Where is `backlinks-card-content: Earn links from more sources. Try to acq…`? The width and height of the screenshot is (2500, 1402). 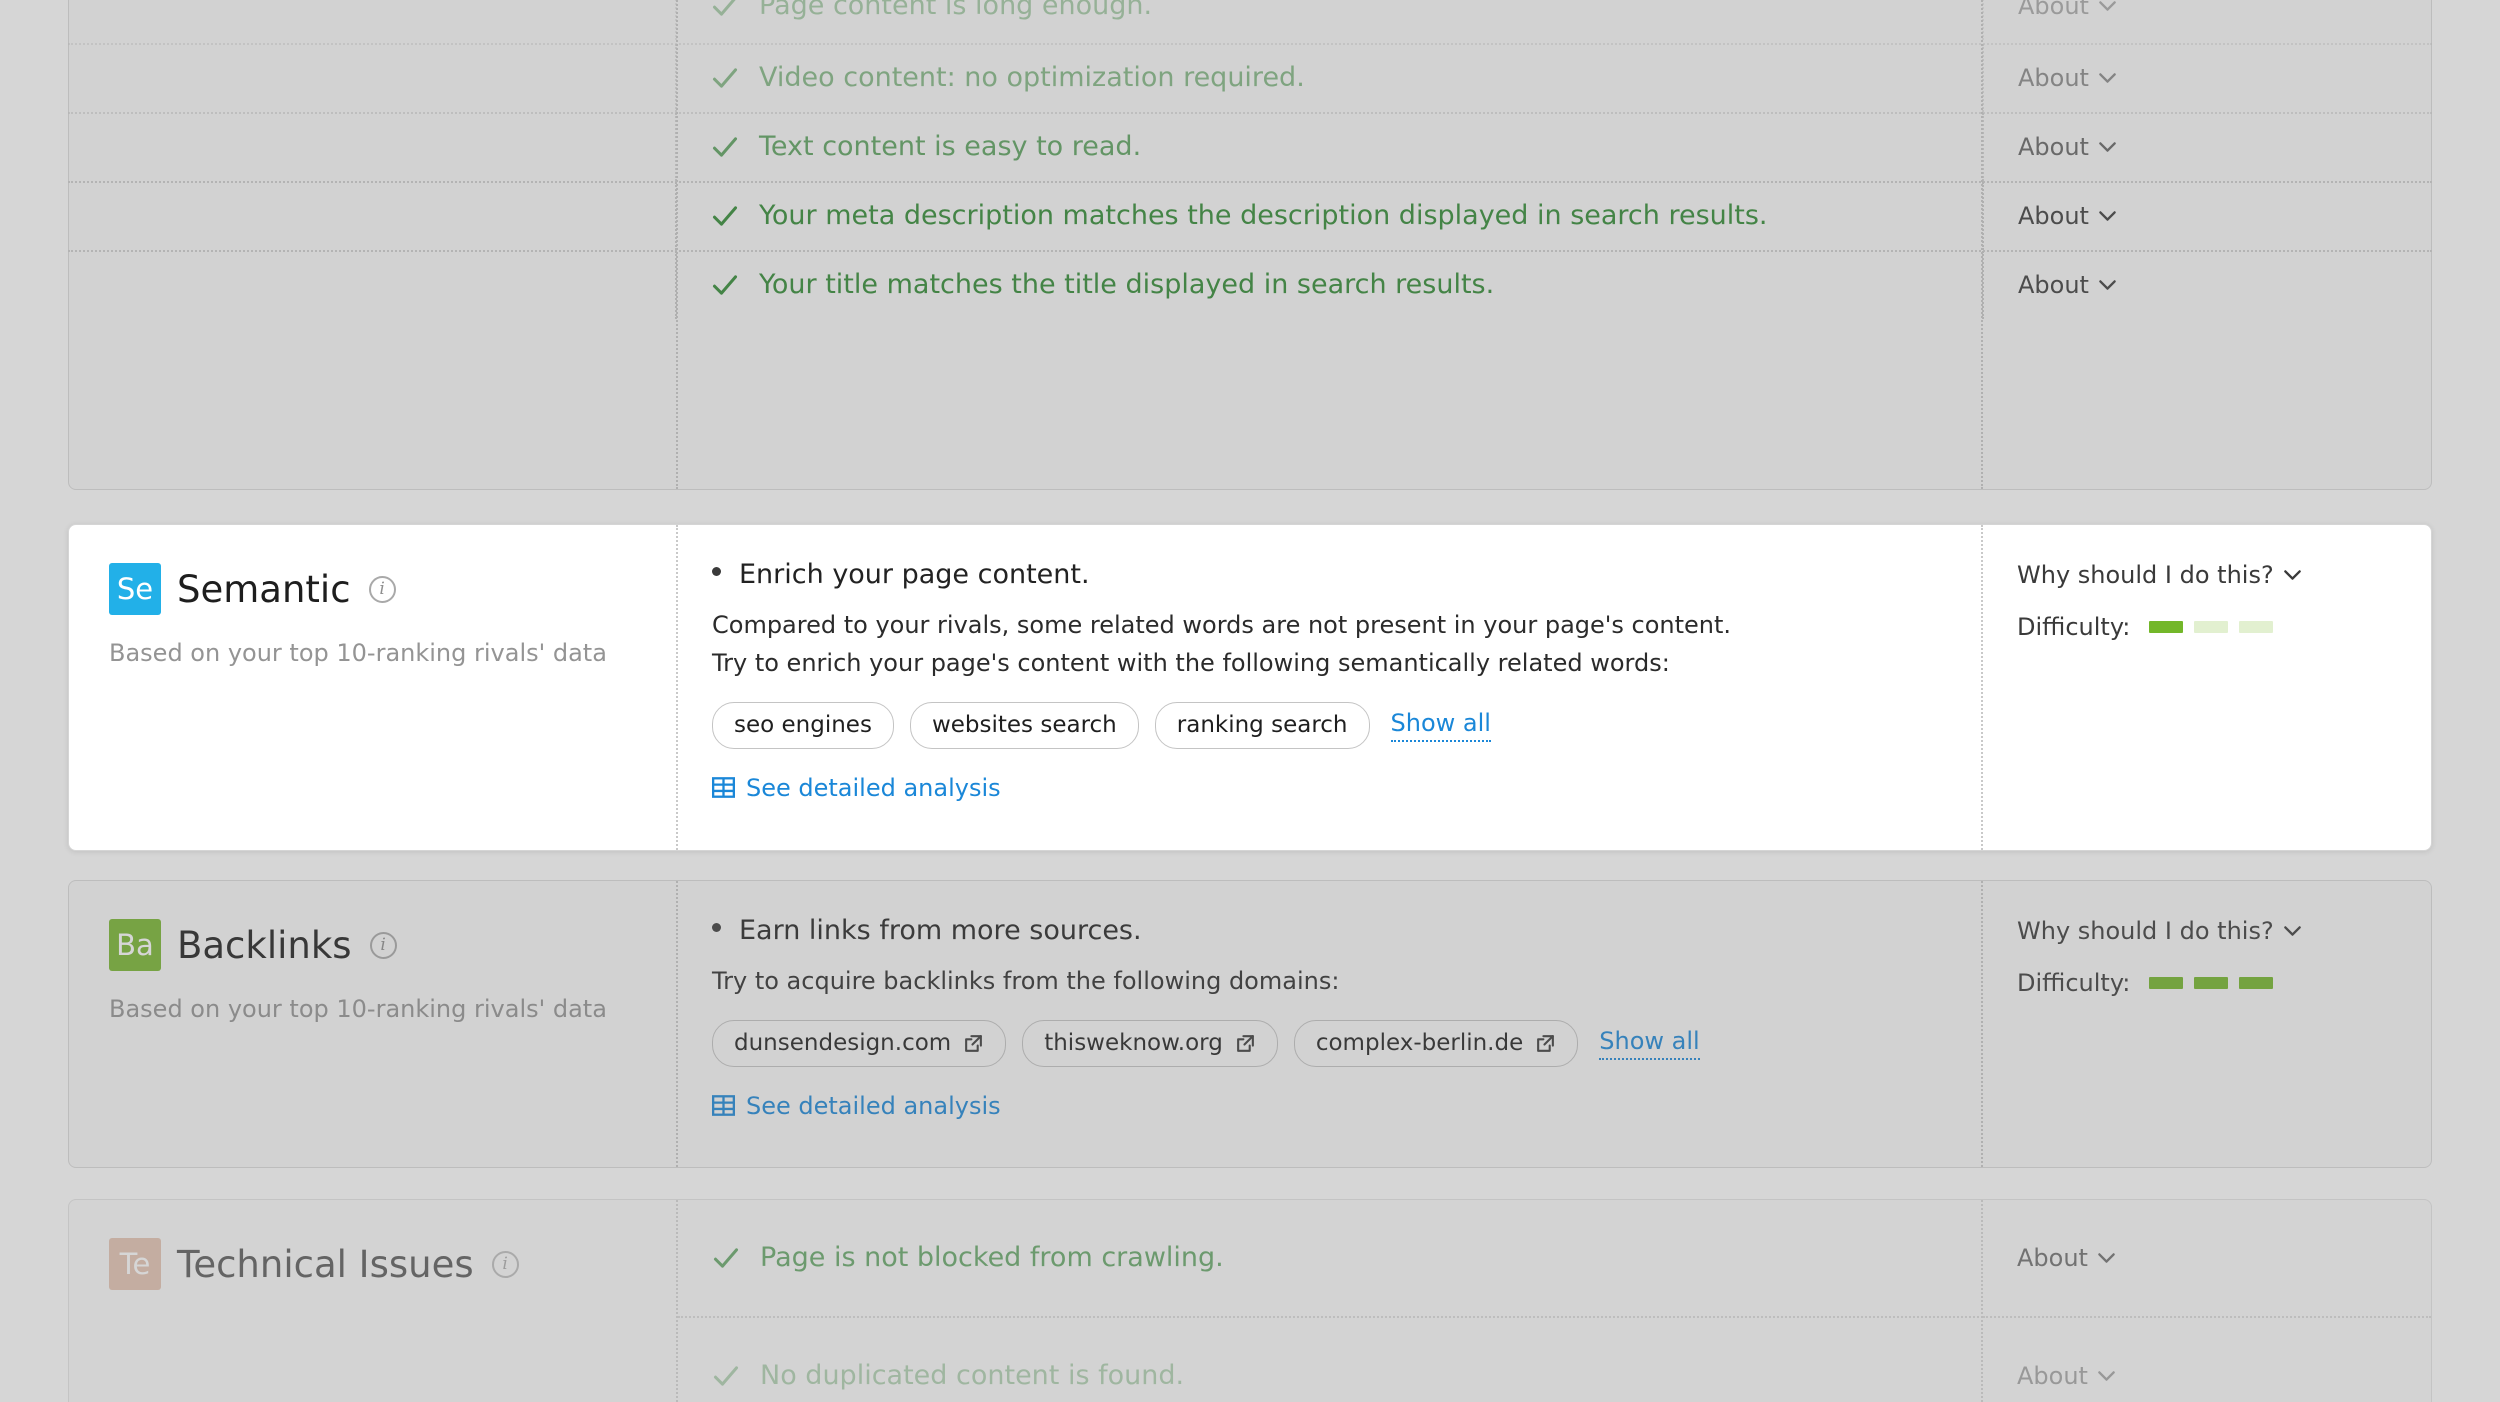 backlinks-card-content: Earn links from more sources. Try to acq… is located at coordinates (1330, 1024).